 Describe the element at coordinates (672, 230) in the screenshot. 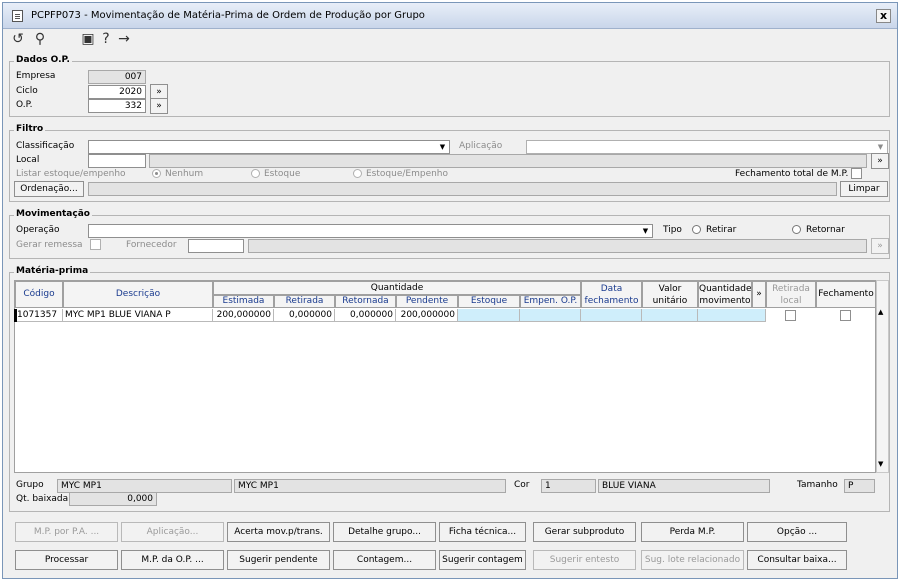

I see `tipo-label: Tipo` at that location.